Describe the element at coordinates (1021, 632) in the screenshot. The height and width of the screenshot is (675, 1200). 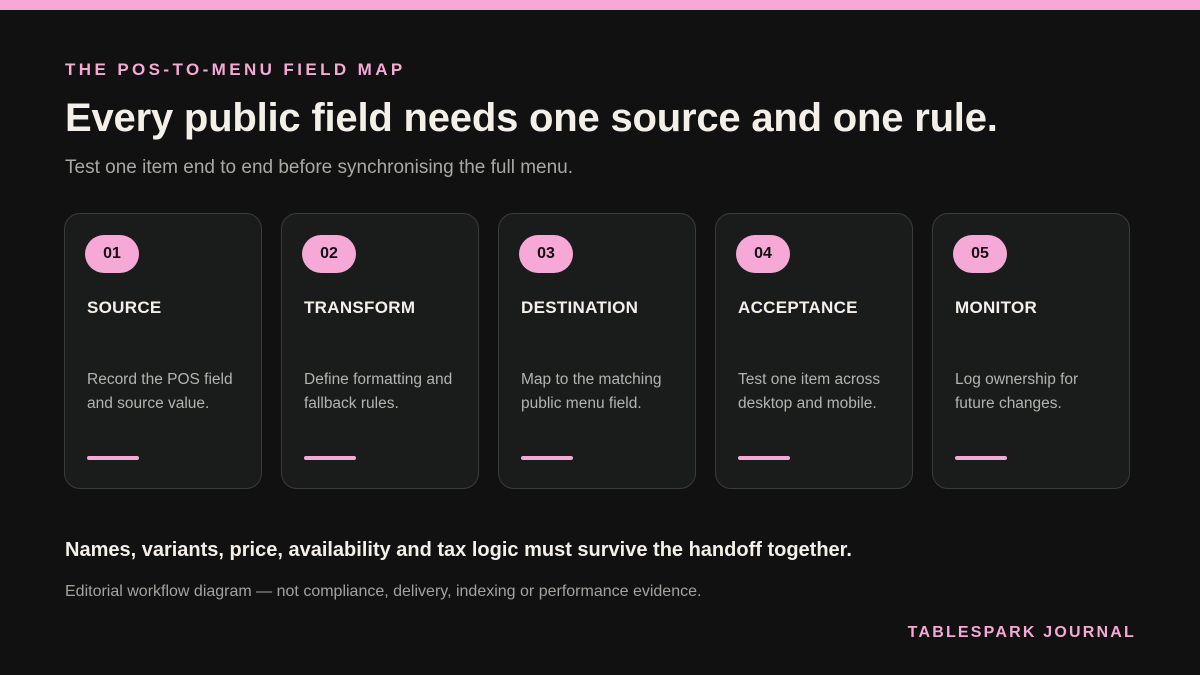
I see `brand-wordmark: TABLESPARK JOURNAL` at that location.